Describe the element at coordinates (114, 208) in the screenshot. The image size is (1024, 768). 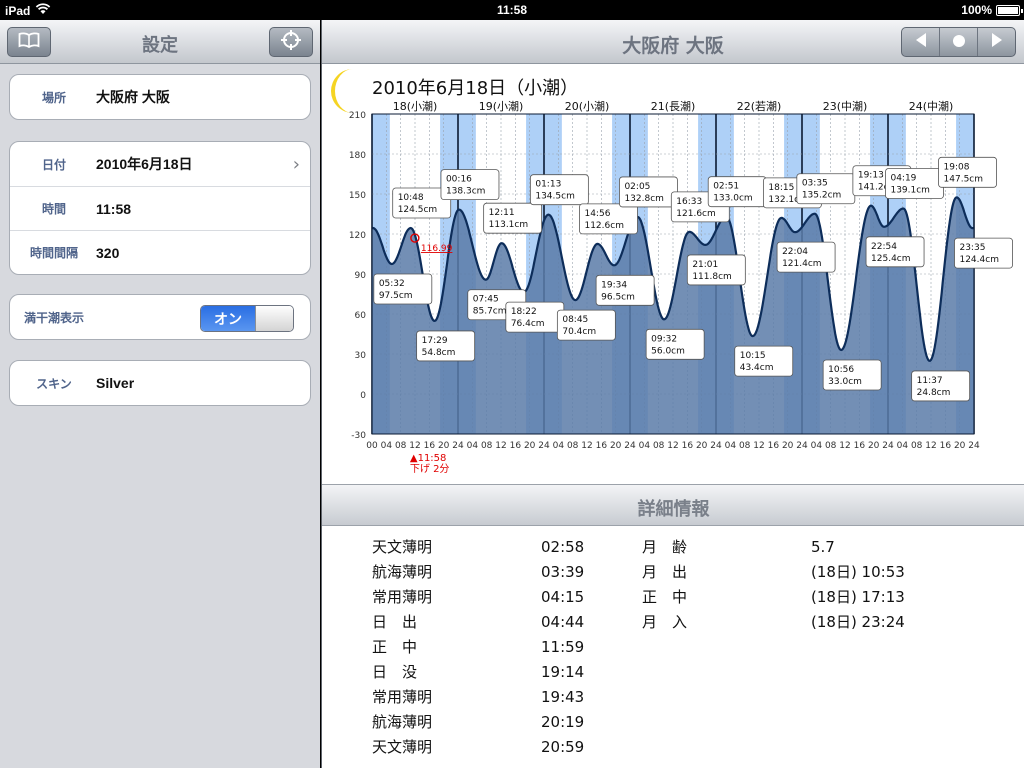
I see `time-value: 11:58` at that location.